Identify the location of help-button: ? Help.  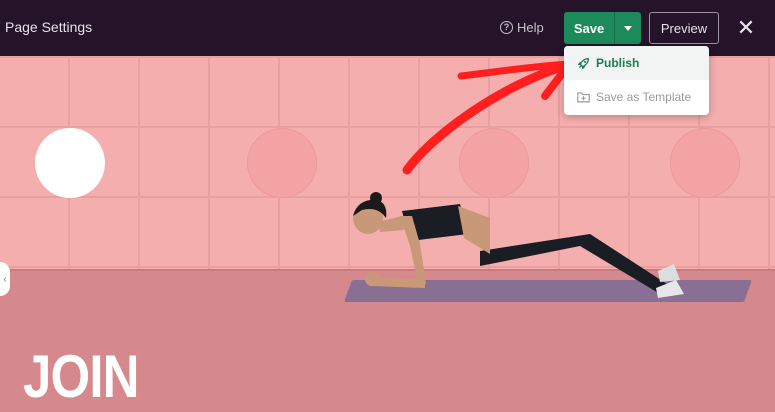
(522, 27).